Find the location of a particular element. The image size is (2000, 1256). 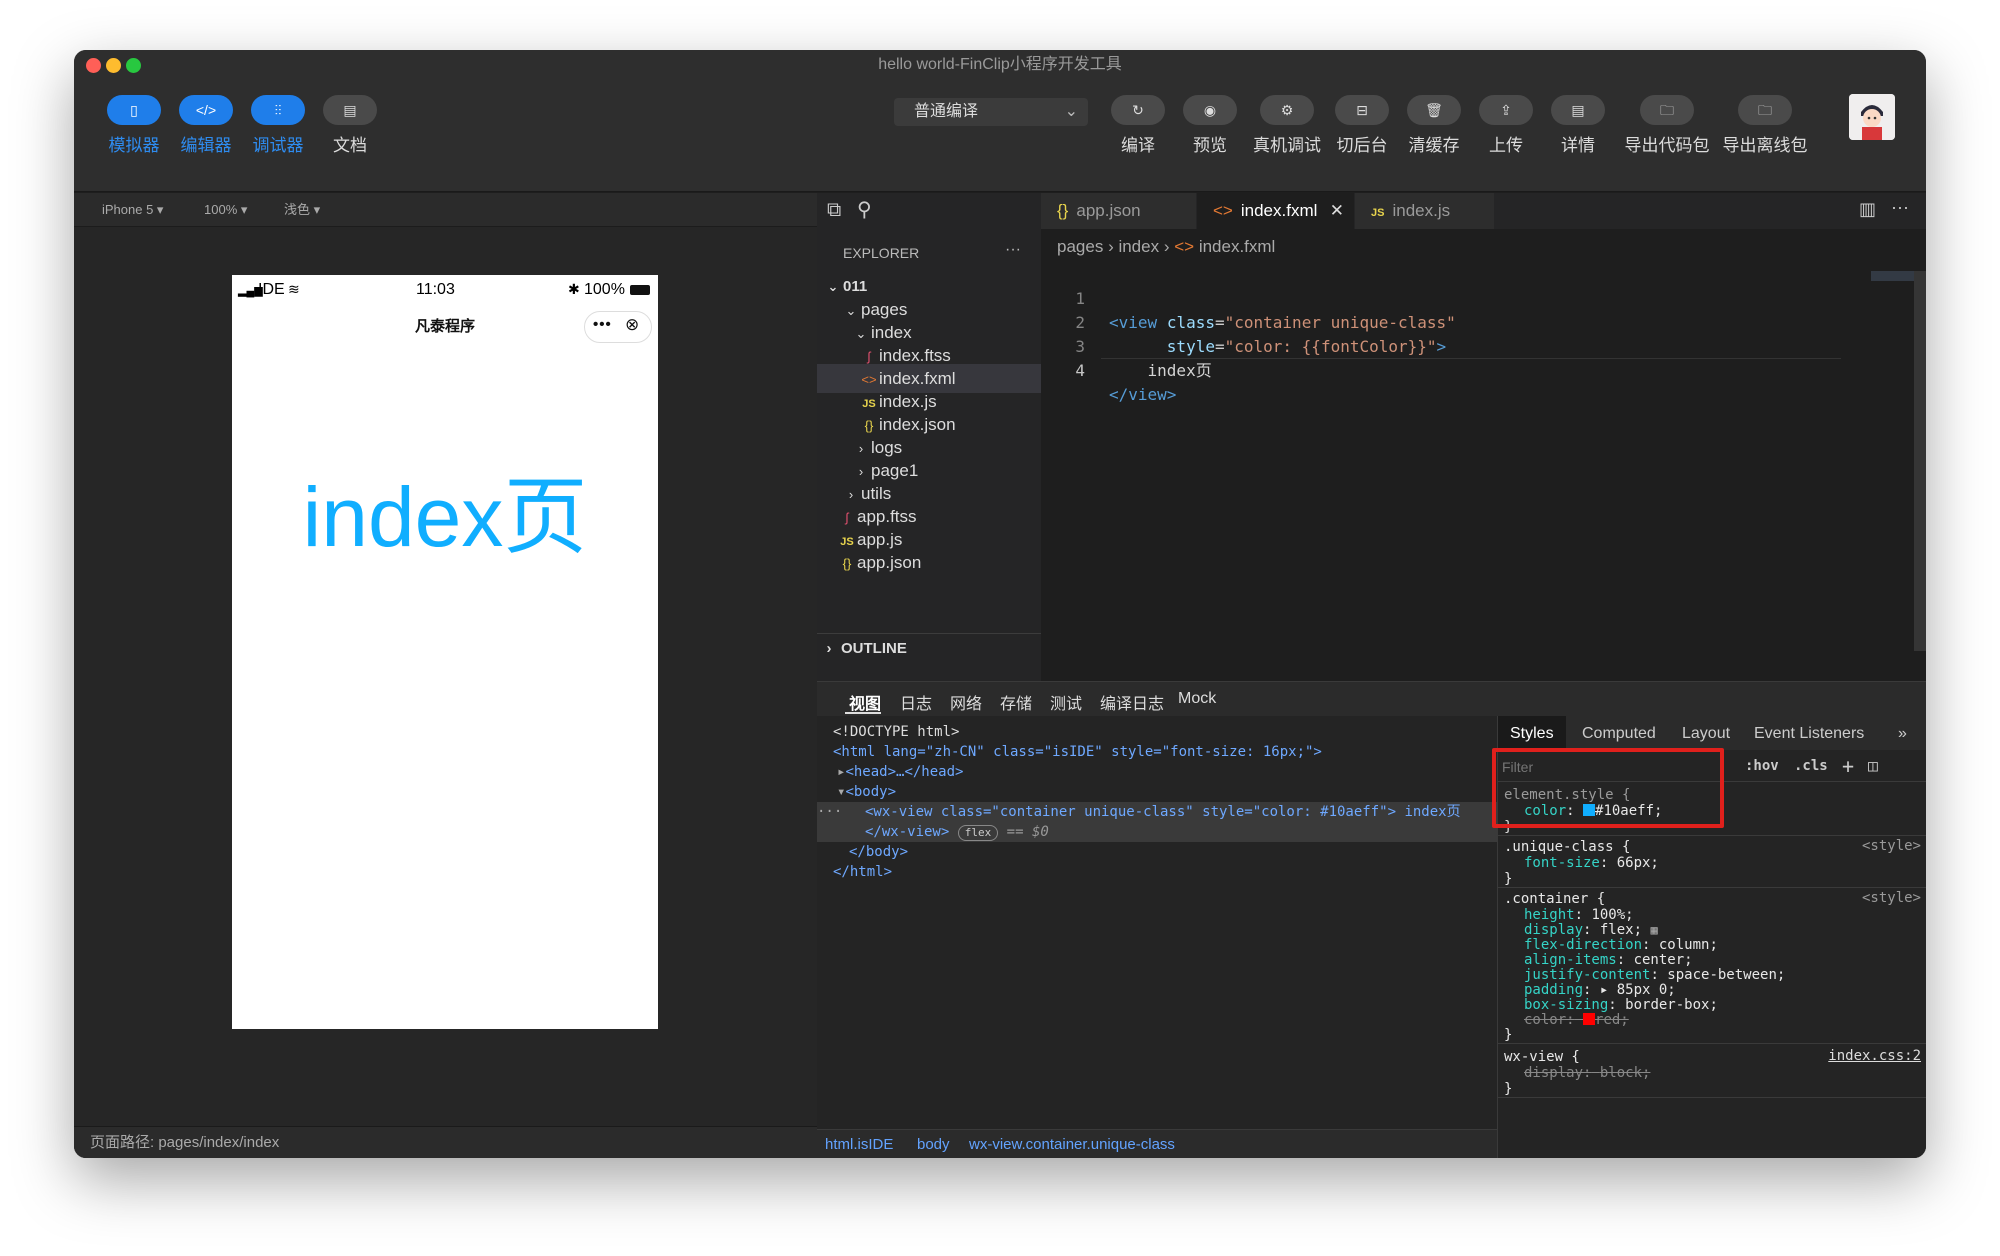

files-icon: ⧉ is located at coordinates (834, 210).